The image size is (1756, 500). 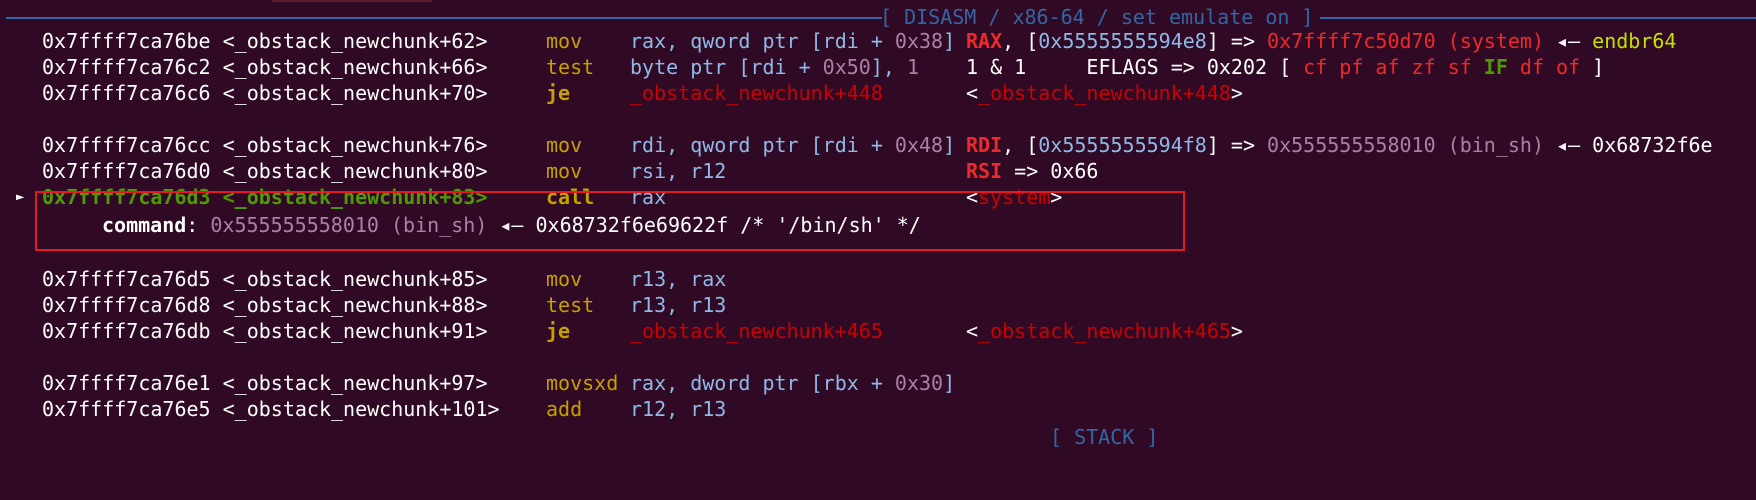 What do you see at coordinates (1104, 437) in the screenshot?
I see `stack-section-header: [ STACK ]` at bounding box center [1104, 437].